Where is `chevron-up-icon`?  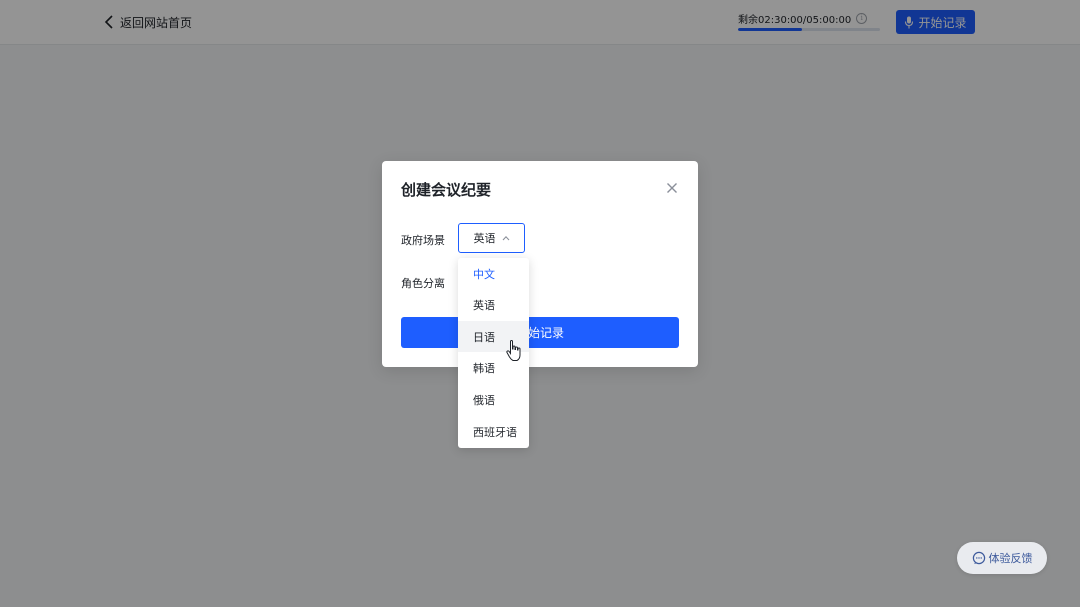 chevron-up-icon is located at coordinates (505, 238).